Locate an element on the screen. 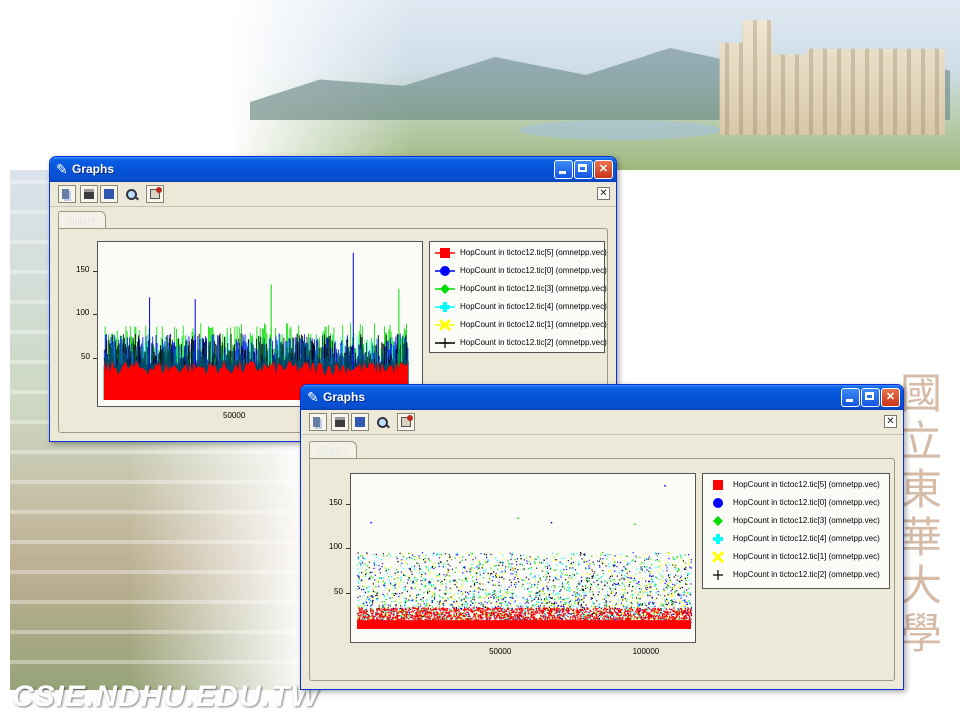  background-calligraphy: 國 立 東 華 大 學 is located at coordinates (921, 514).